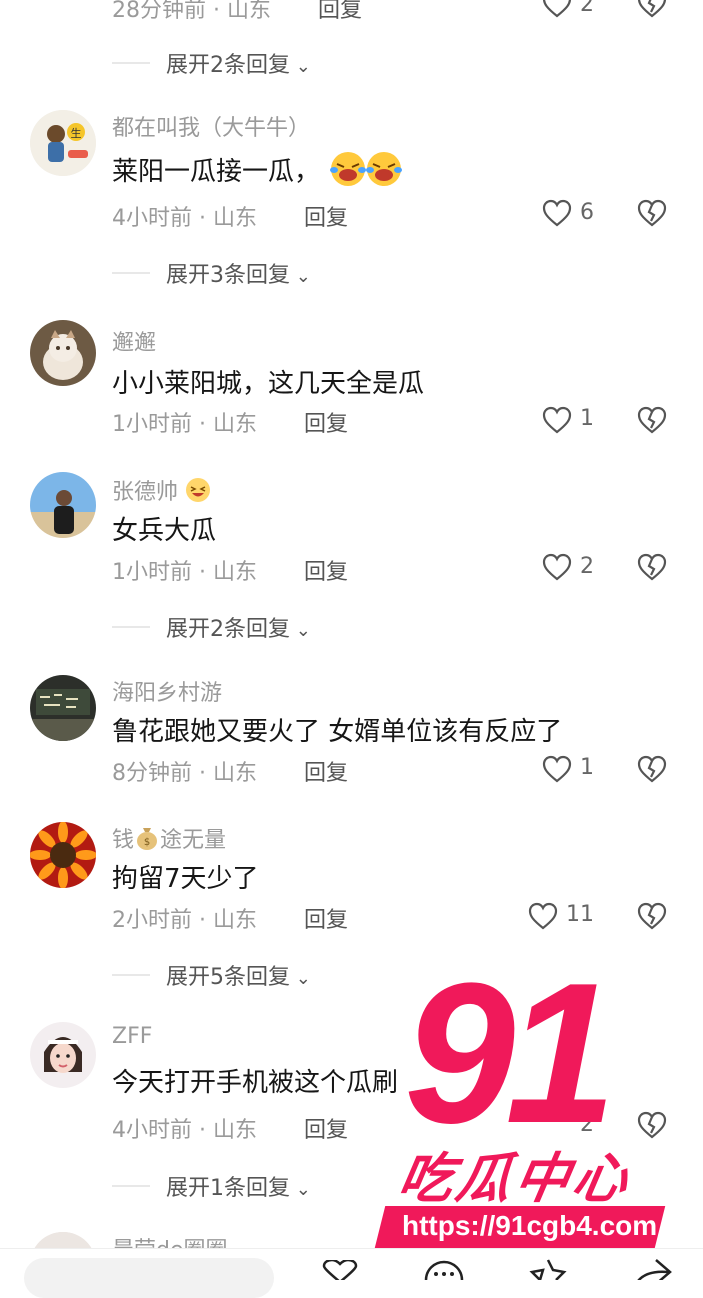 This screenshot has height=1298, width=703. What do you see at coordinates (184, 920) in the screenshot?
I see `comment-time: 2小时前 · 山东` at bounding box center [184, 920].